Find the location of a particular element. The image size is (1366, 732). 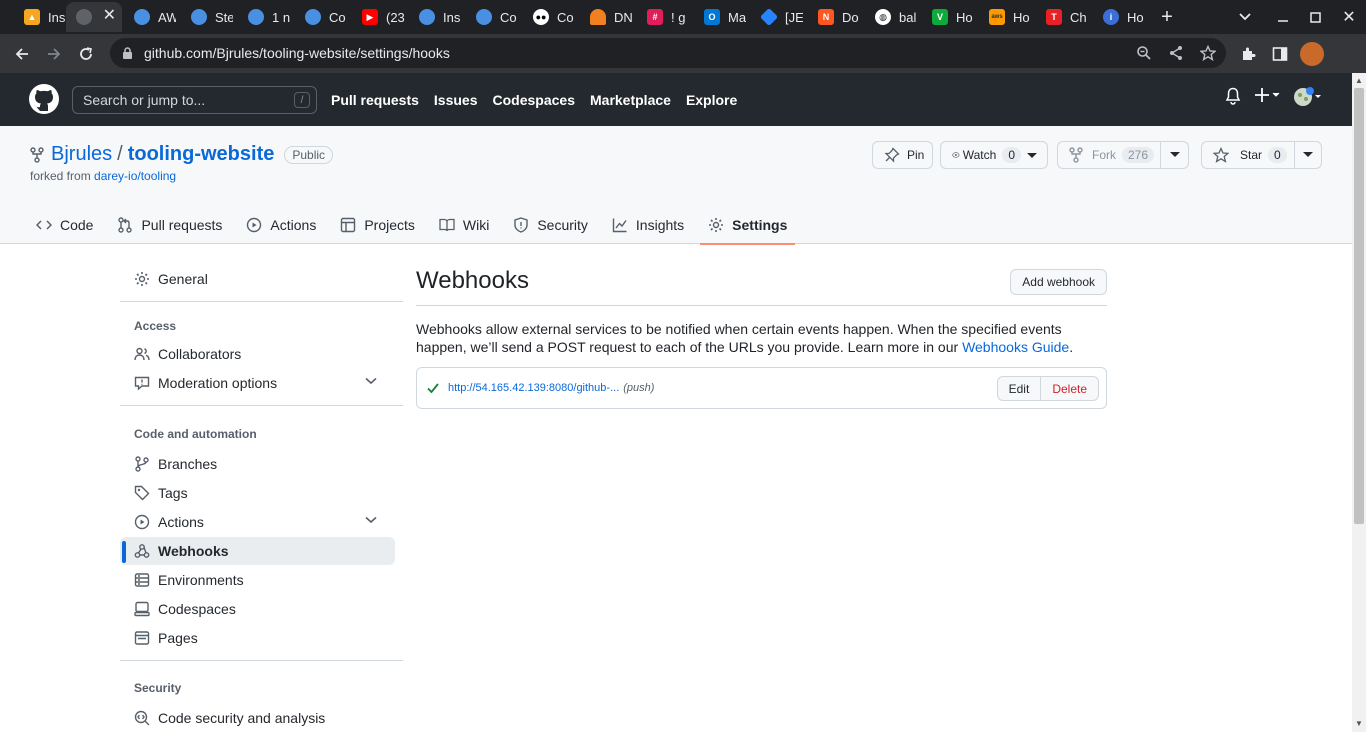

sidebar-item-pages: Pages is located at coordinates (257, 638).